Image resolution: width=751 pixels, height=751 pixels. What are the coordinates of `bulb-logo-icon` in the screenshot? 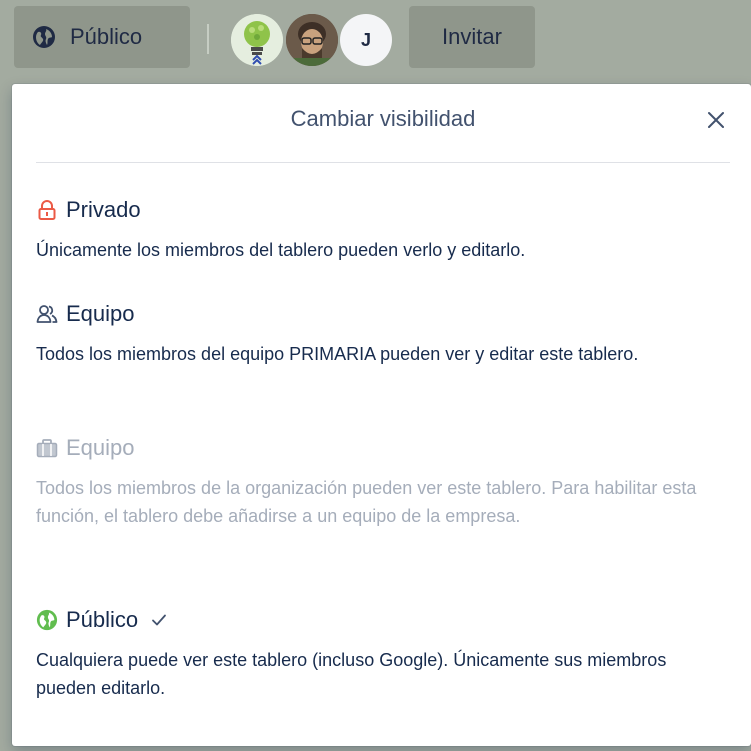 It's located at (257, 40).